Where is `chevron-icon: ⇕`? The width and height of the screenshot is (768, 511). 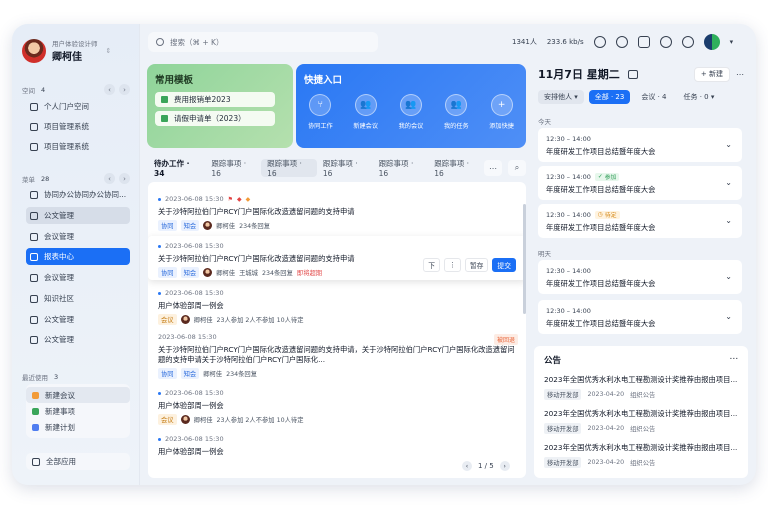
chevron-icon: ⇕ is located at coordinates (109, 51).